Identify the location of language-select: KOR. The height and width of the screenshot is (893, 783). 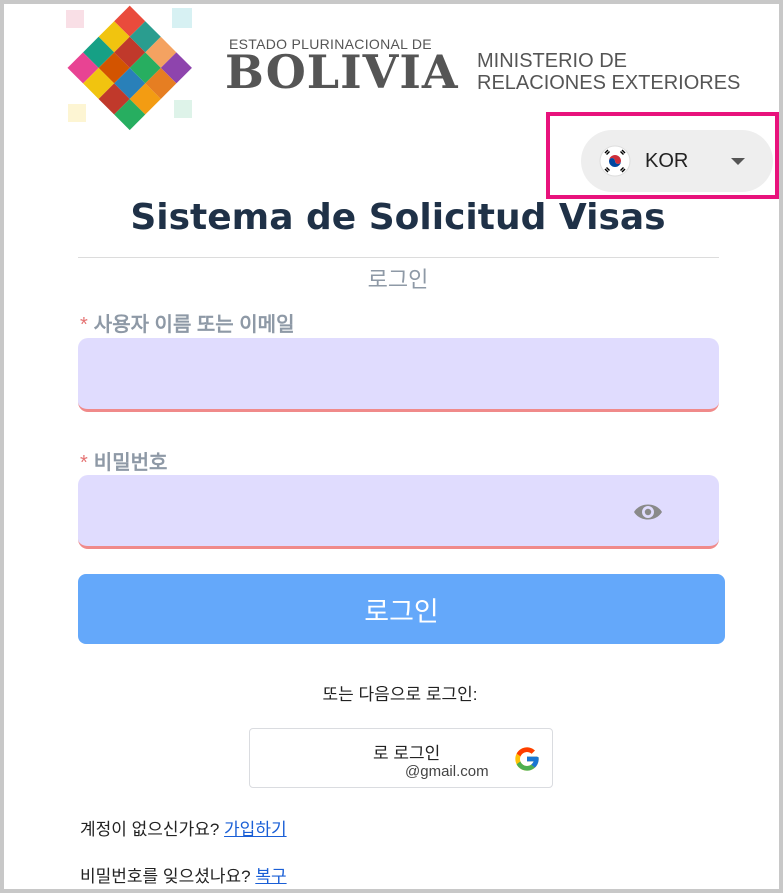
(677, 161).